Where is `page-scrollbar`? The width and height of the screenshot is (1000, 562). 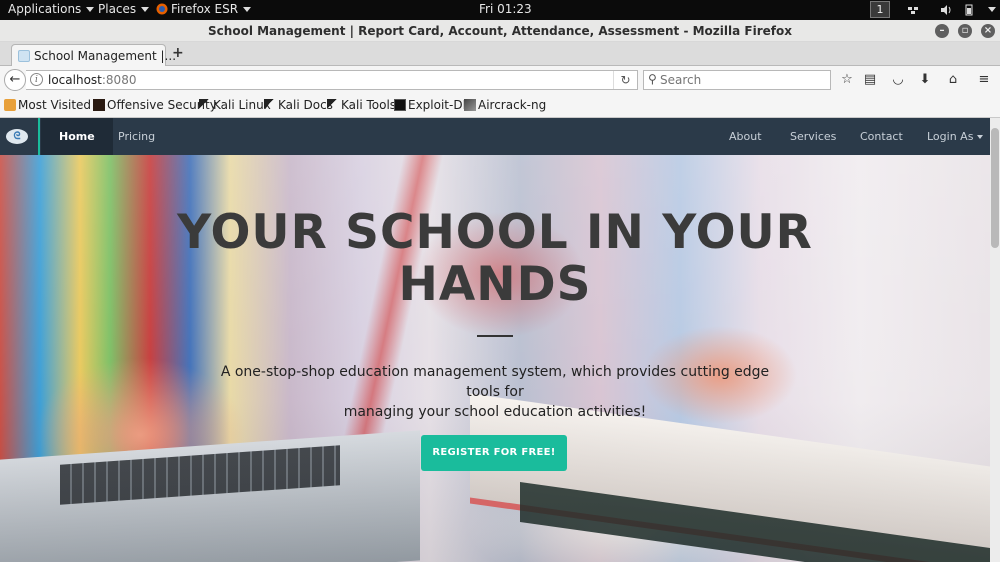
page-scrollbar is located at coordinates (995, 340).